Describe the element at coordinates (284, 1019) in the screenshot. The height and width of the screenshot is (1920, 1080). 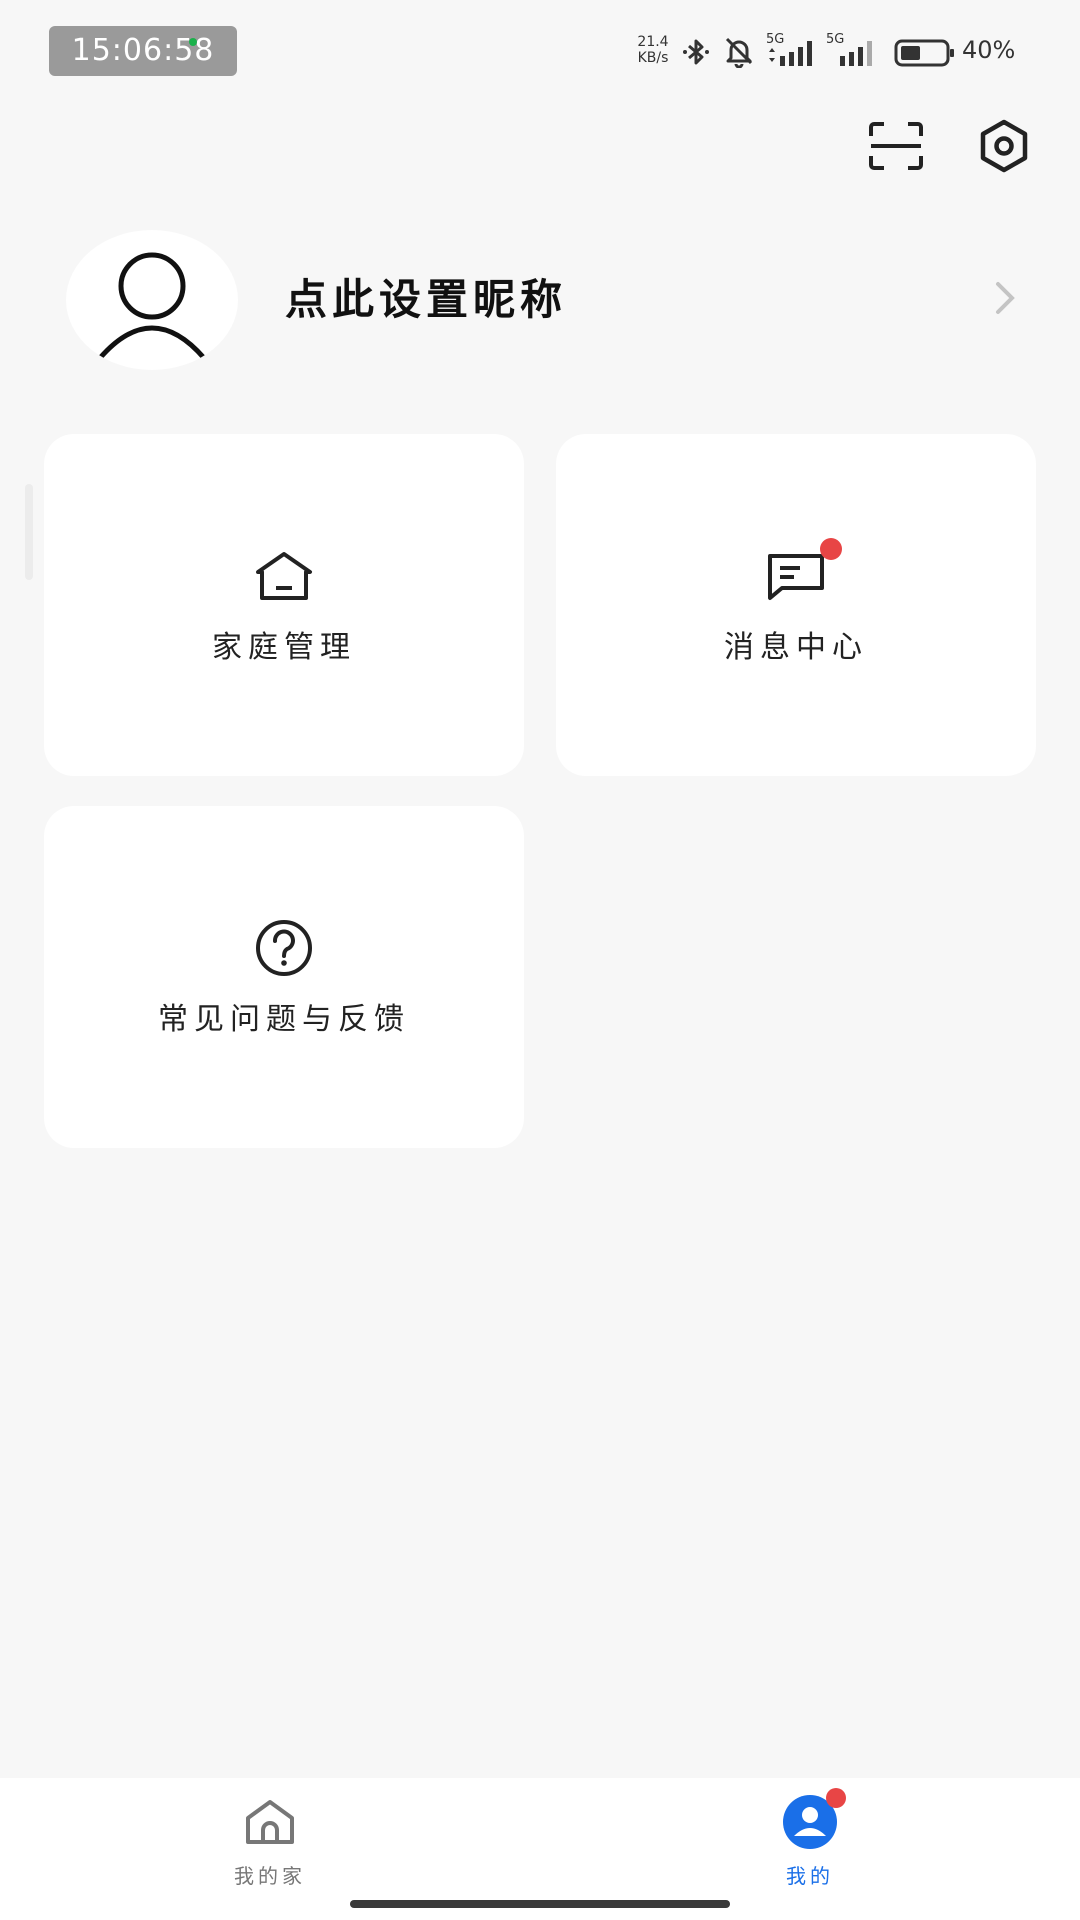
I see `card-label: 常见问题与反馈` at that location.